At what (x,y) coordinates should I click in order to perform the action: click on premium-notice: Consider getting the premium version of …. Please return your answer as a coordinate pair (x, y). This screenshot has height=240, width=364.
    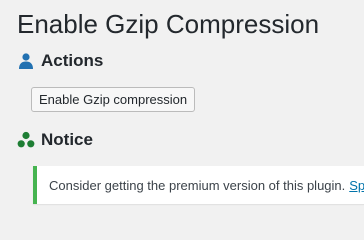
    Looking at the image, I should click on (198, 185).